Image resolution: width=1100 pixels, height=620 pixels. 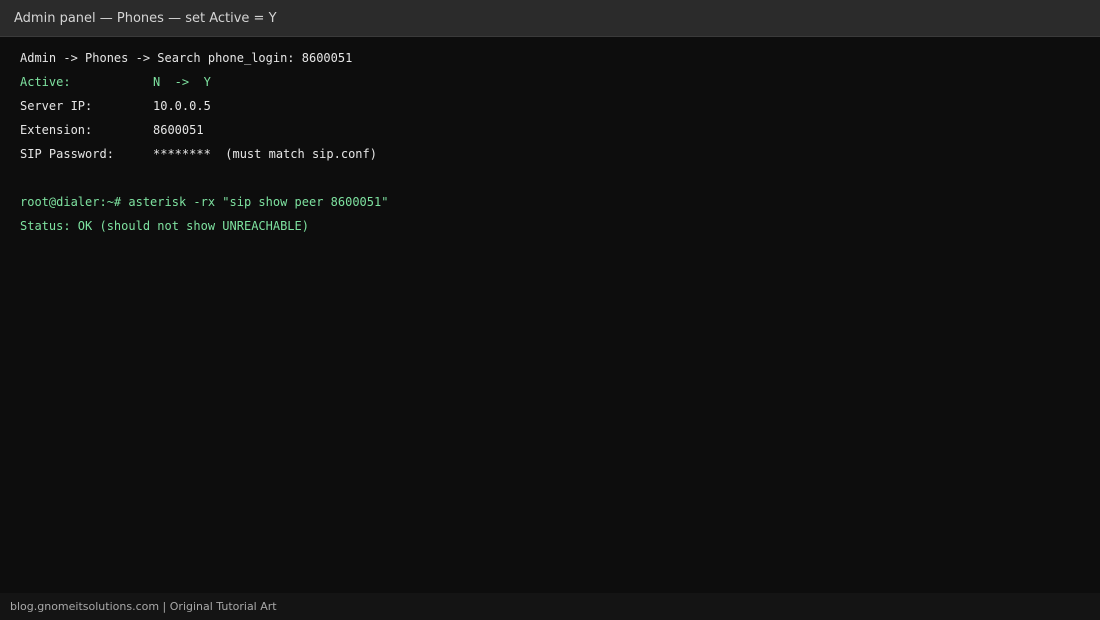 I want to click on field-value-active: N -> Y, so click(x=182, y=82).